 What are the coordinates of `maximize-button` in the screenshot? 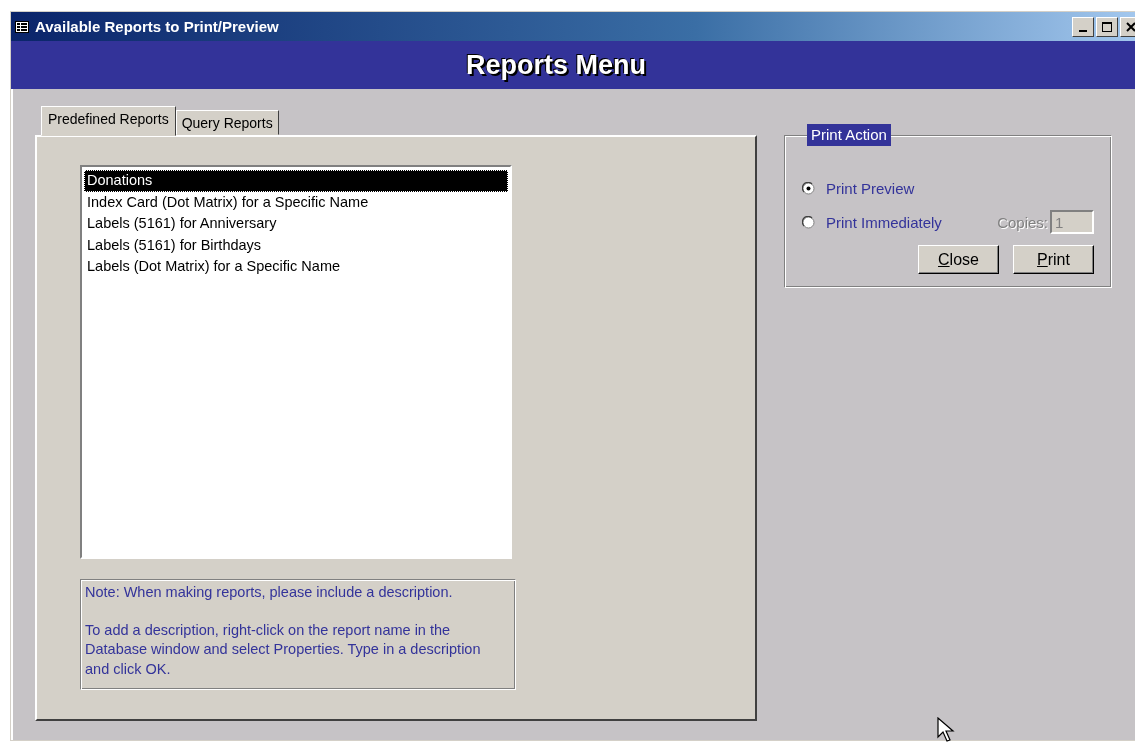 It's located at (1107, 26).